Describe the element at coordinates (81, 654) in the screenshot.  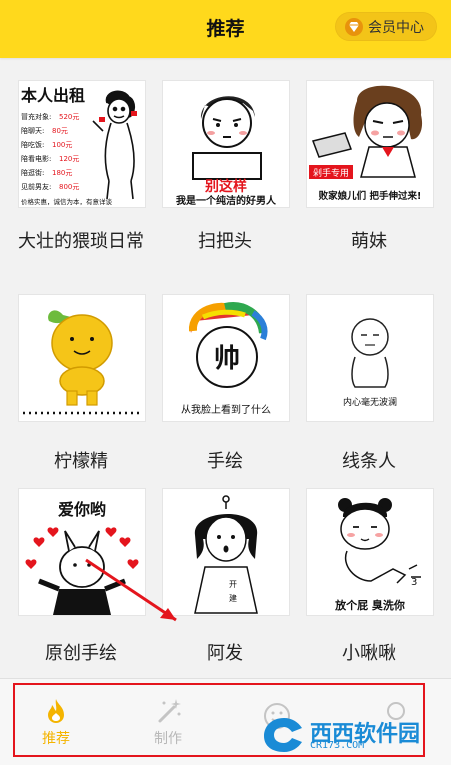
I see `category-label: 原创手绘` at that location.